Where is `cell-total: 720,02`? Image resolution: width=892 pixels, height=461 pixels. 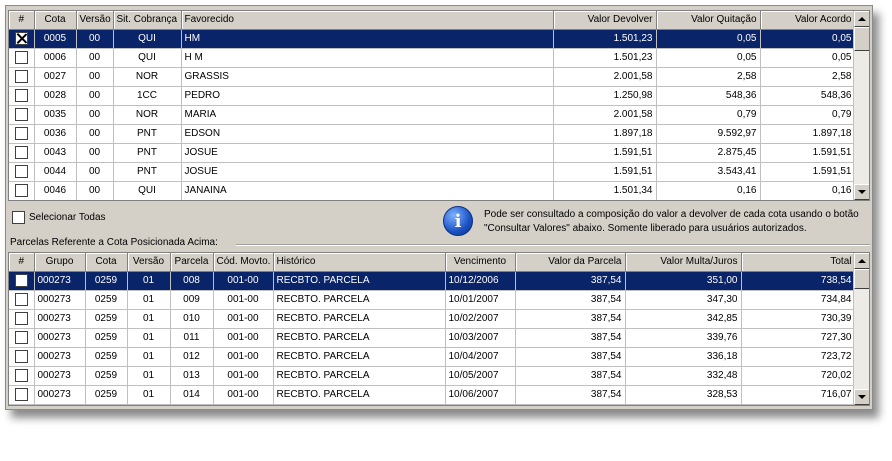
cell-total: 720,02 is located at coordinates (798, 376).